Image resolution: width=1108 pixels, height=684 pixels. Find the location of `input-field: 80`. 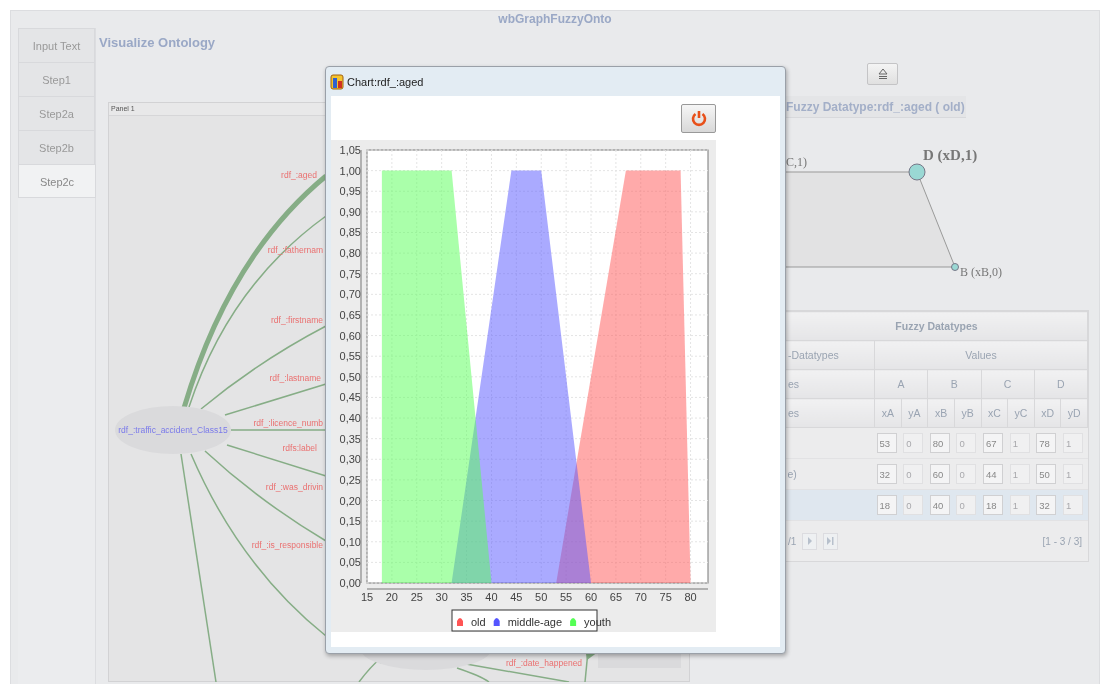

input-field: 80 is located at coordinates (939, 443).